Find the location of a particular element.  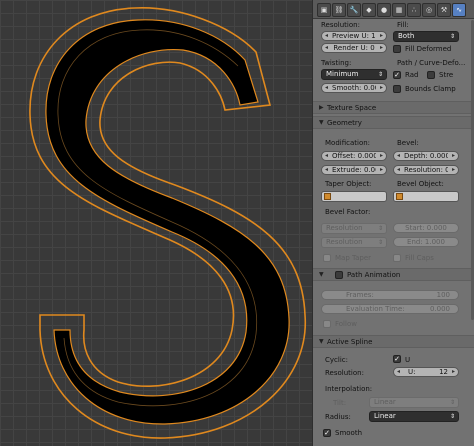

active-spline-panel-header: ▼ Active Spline is located at coordinates (393, 341).